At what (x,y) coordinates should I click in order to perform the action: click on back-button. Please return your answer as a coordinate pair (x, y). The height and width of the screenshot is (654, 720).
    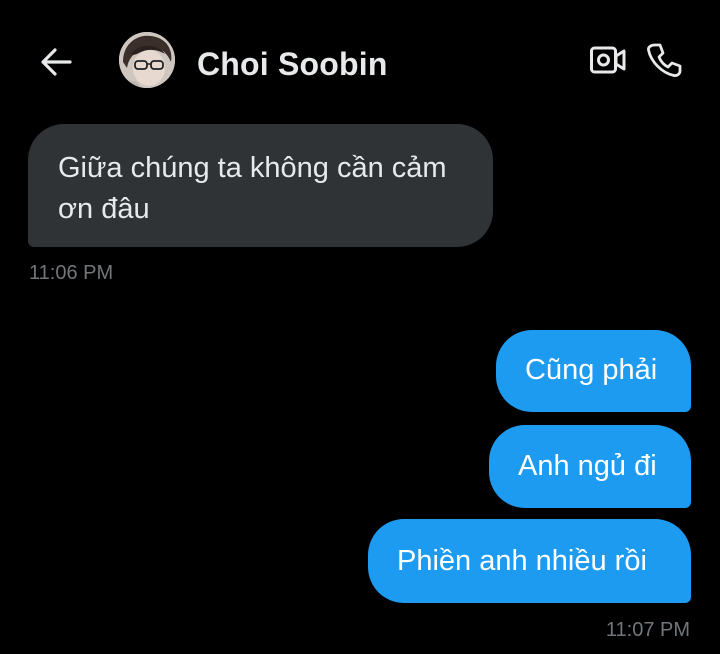
    Looking at the image, I should click on (56, 62).